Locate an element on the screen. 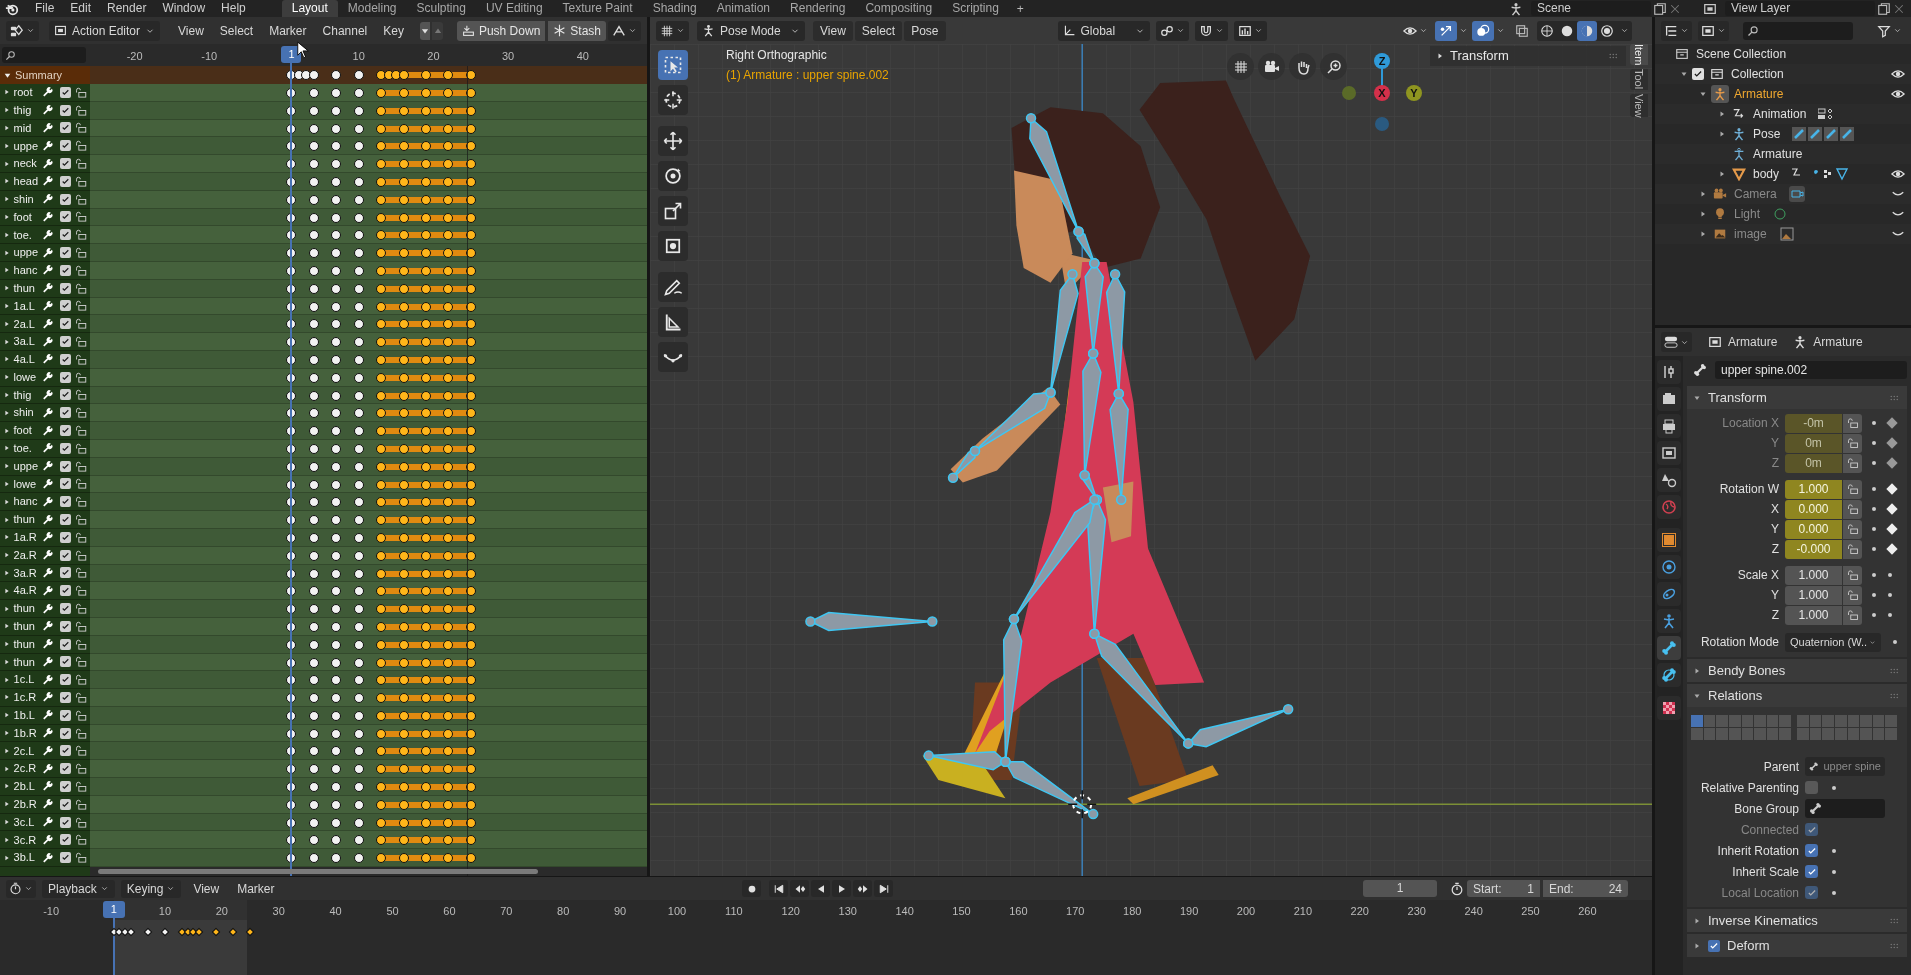 The width and height of the screenshot is (1911, 975). channel-name: 1c.L is located at coordinates (27, 679).